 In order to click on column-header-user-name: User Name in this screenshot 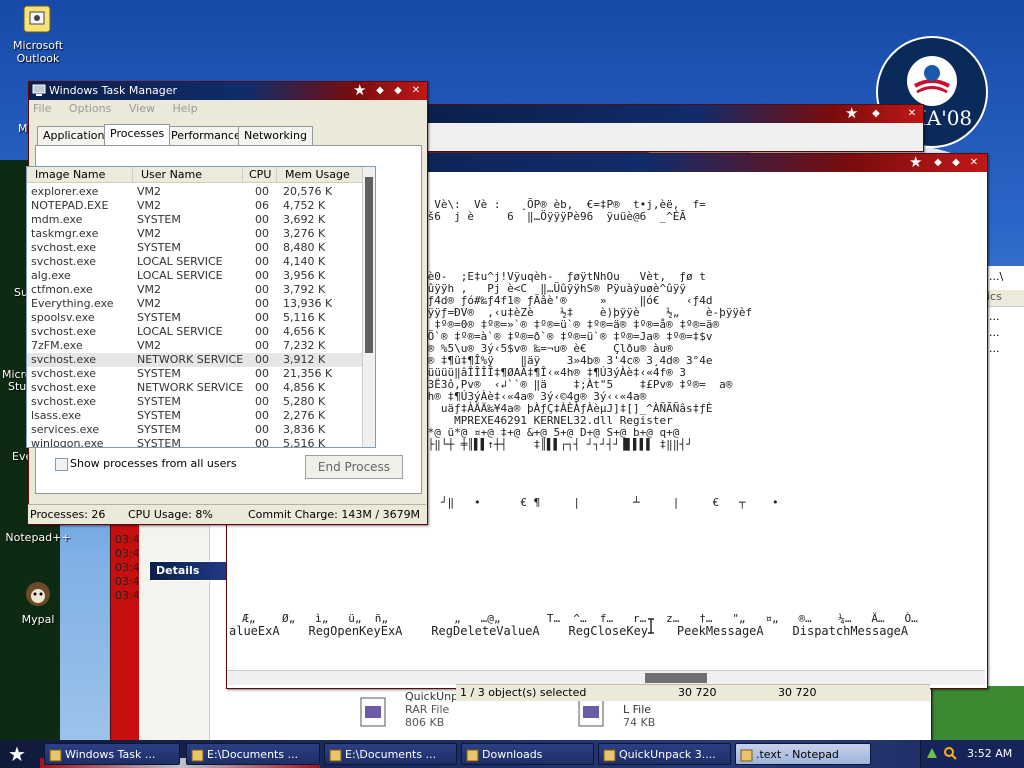, I will do `click(188, 175)`.